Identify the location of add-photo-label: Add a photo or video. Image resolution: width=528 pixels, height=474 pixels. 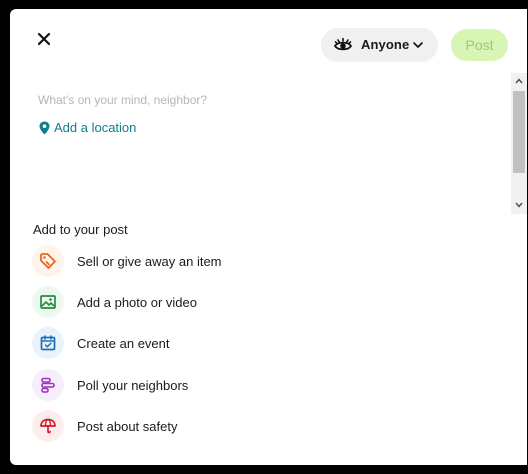
(137, 302).